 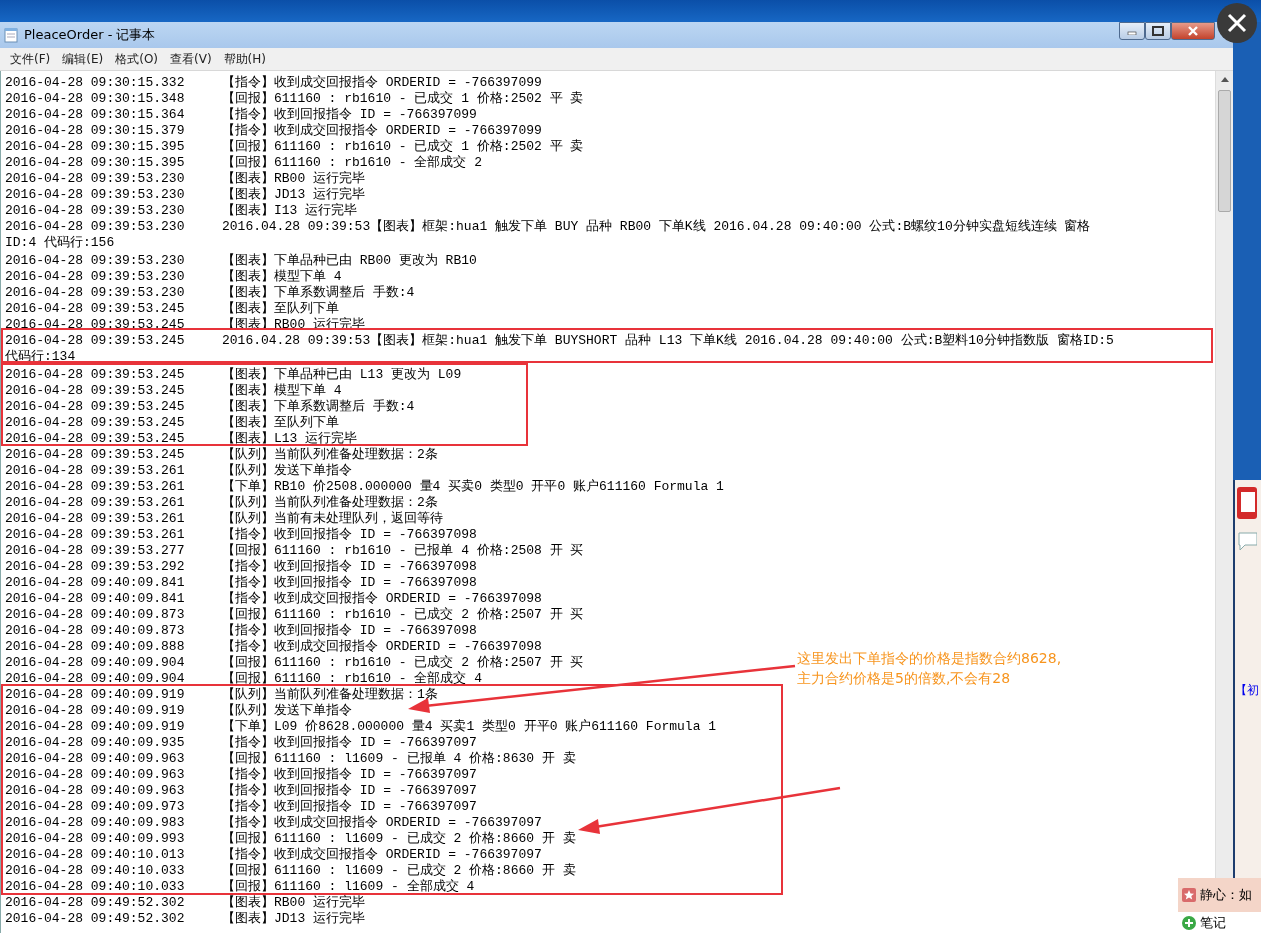 What do you see at coordinates (1189, 922) in the screenshot?
I see `plus-icon` at bounding box center [1189, 922].